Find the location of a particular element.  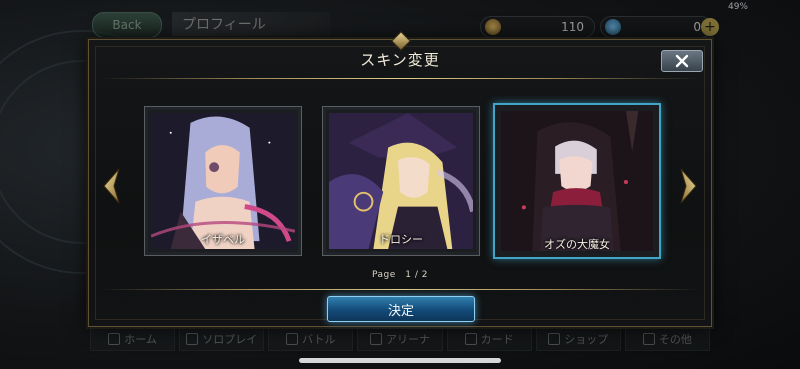

arena-icon is located at coordinates (375, 339).